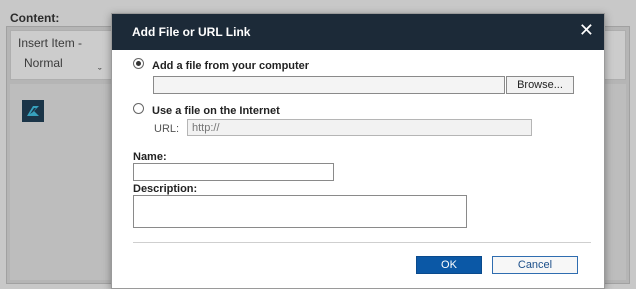 This screenshot has height=289, width=636. What do you see at coordinates (329, 85) in the screenshot?
I see `file-path-field` at bounding box center [329, 85].